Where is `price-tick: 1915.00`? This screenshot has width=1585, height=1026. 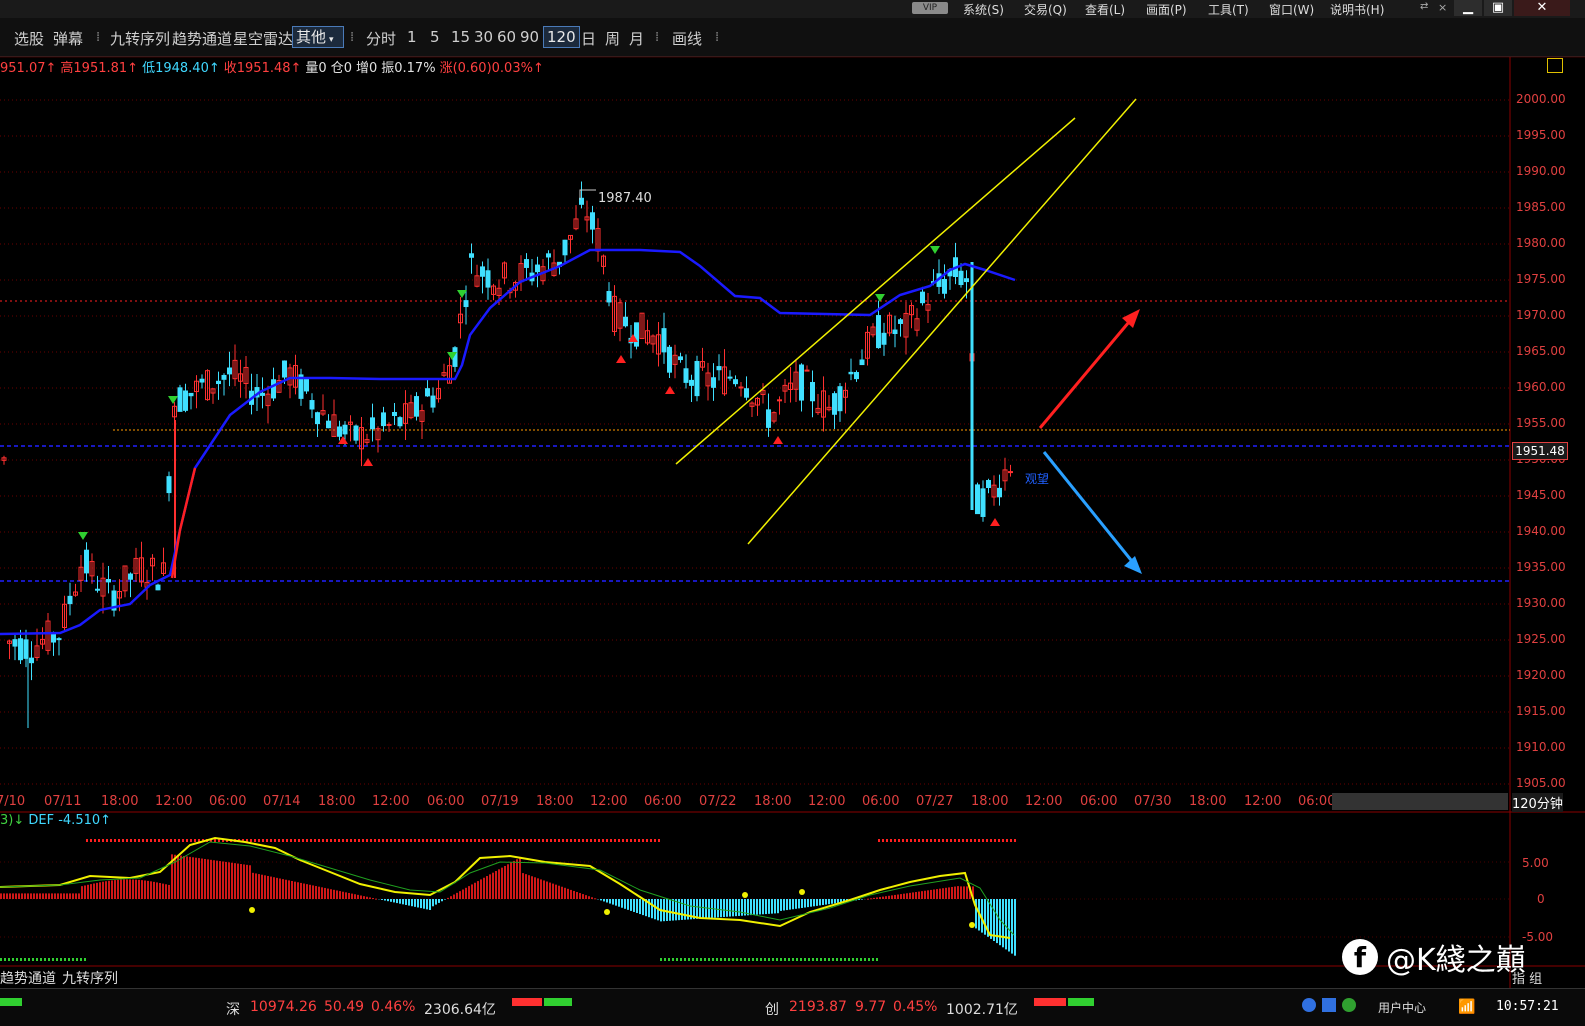 price-tick: 1915.00 is located at coordinates (1541, 711).